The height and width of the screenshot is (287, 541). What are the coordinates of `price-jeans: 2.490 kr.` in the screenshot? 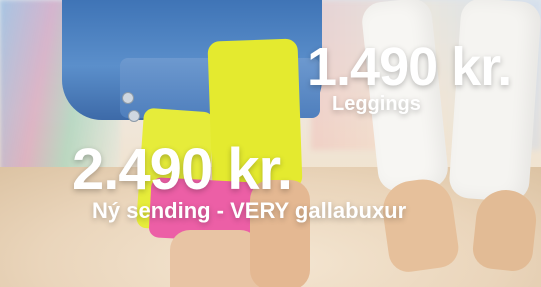 It's located at (182, 169).